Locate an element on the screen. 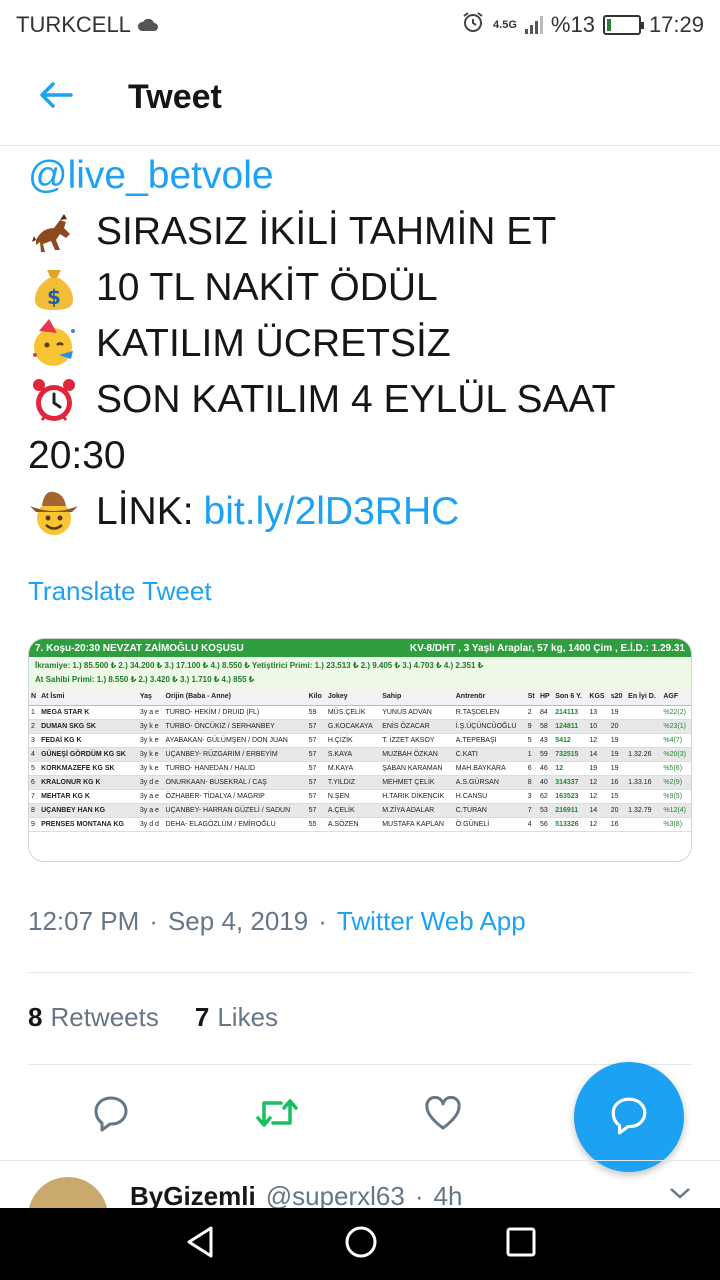 The image size is (720, 1280). tweet-line: SON KATILIM 4 EYLÜL SAAT is located at coordinates (363, 400).